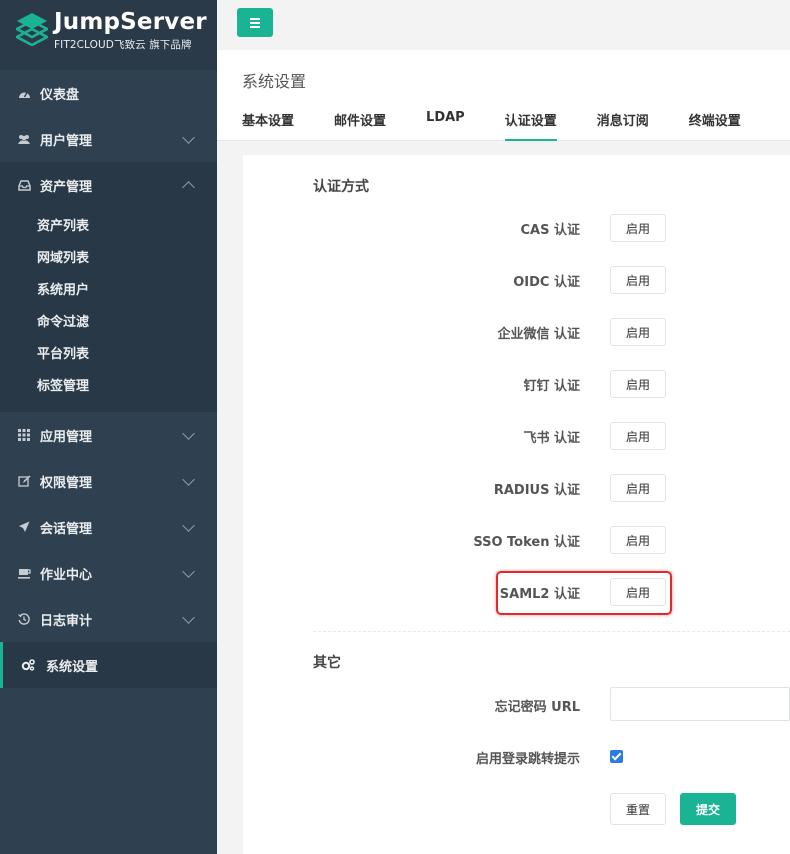 The height and width of the screenshot is (854, 790). I want to click on enable-dingtalk-button: 启用, so click(638, 384).